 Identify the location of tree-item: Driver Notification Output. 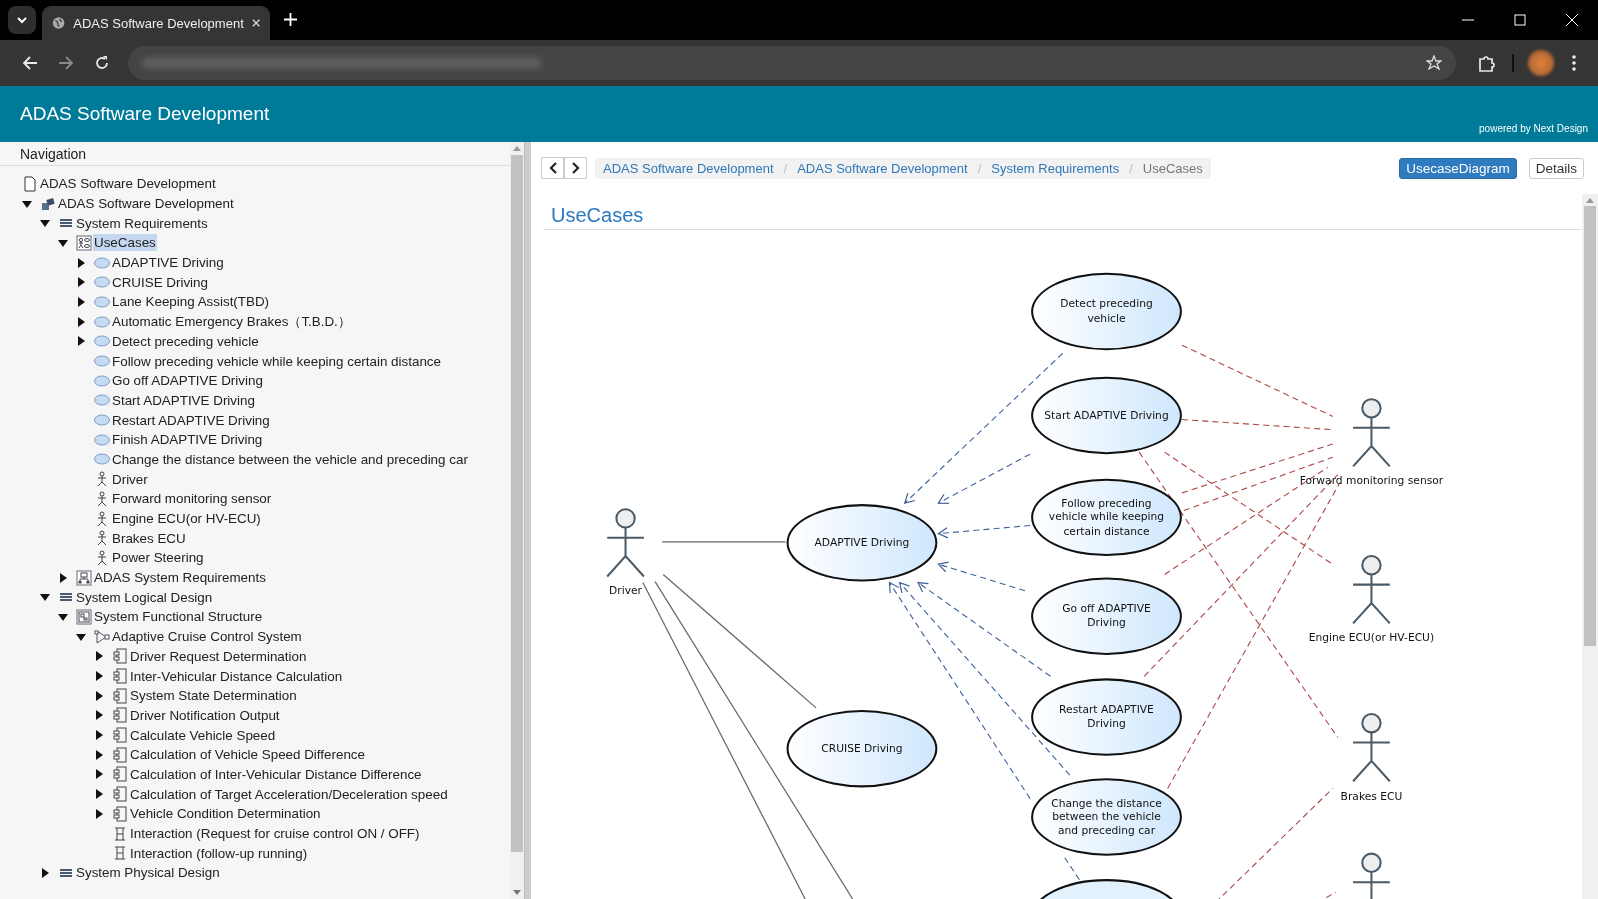
(205, 715).